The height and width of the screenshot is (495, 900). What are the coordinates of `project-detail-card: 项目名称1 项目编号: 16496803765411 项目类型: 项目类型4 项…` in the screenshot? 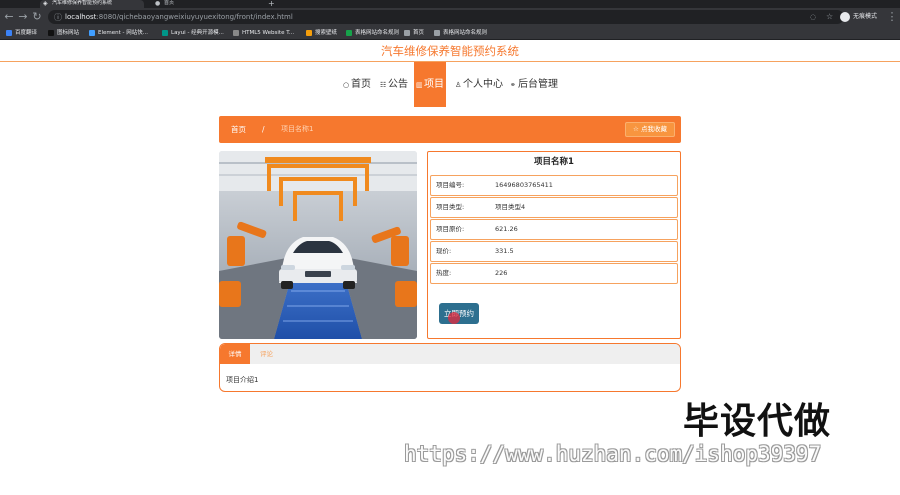 It's located at (554, 245).